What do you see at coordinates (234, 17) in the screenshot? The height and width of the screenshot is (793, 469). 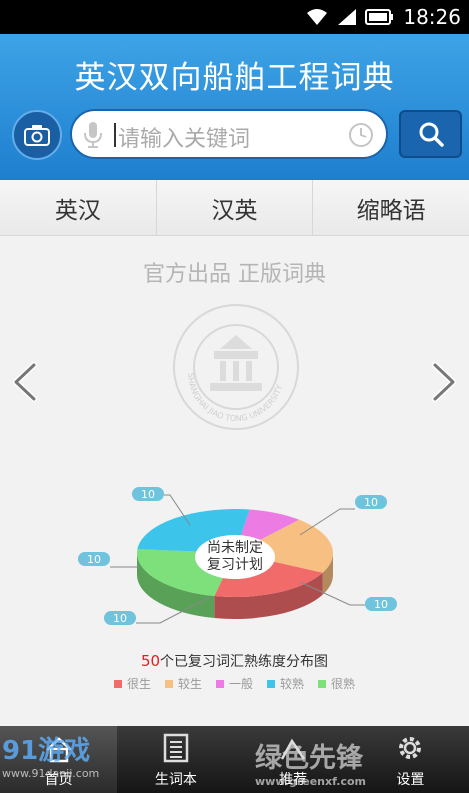 I see `status-bar: 18:26` at bounding box center [234, 17].